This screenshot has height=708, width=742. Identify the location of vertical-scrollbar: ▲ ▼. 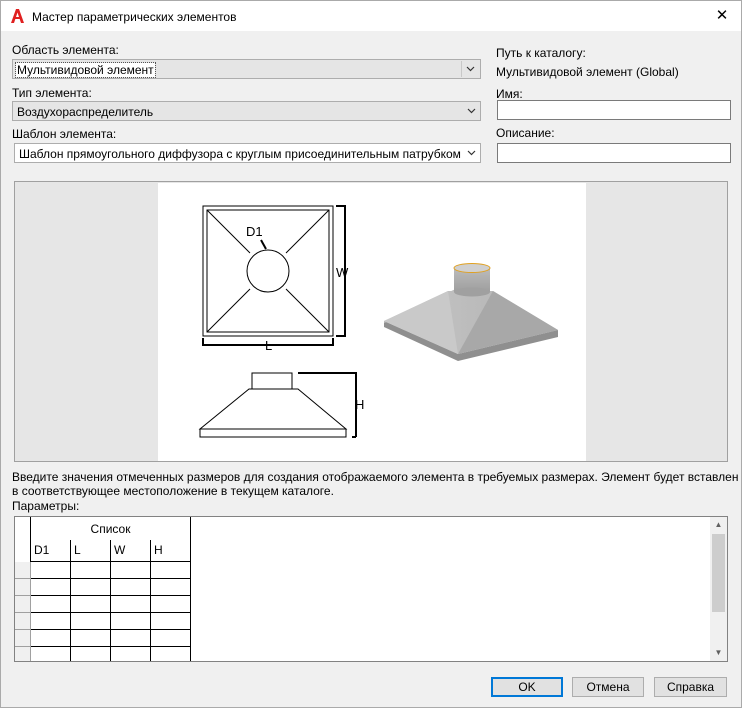
(718, 589).